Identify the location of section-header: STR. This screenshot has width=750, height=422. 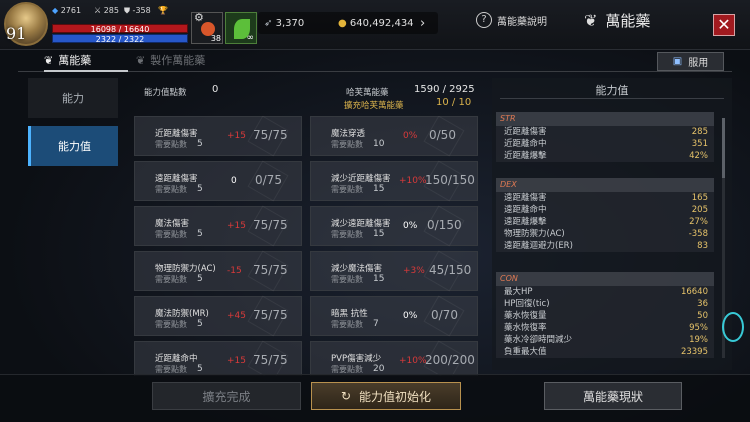
(605, 119).